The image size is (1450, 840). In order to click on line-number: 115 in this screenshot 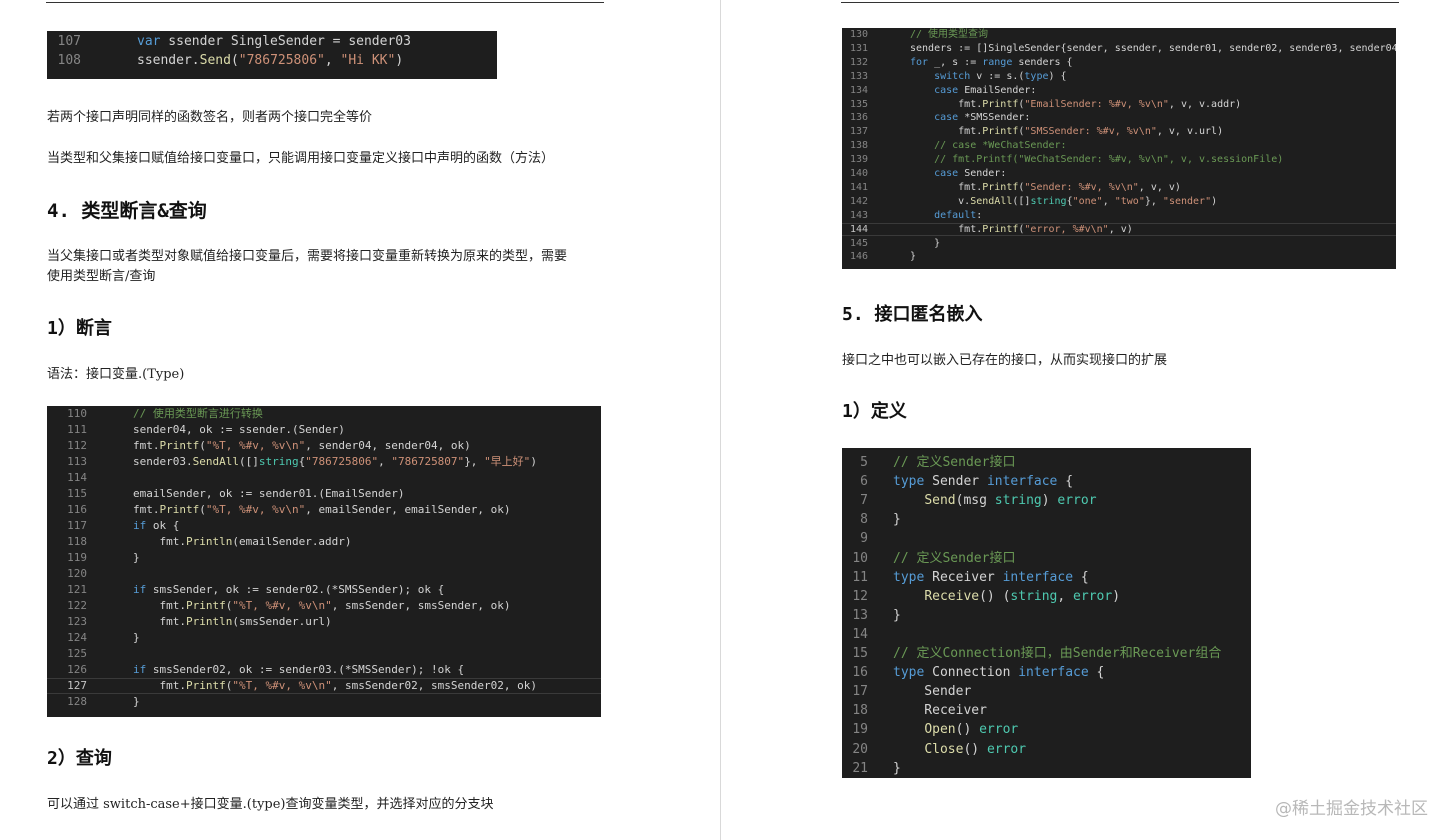, I will do `click(77, 493)`.